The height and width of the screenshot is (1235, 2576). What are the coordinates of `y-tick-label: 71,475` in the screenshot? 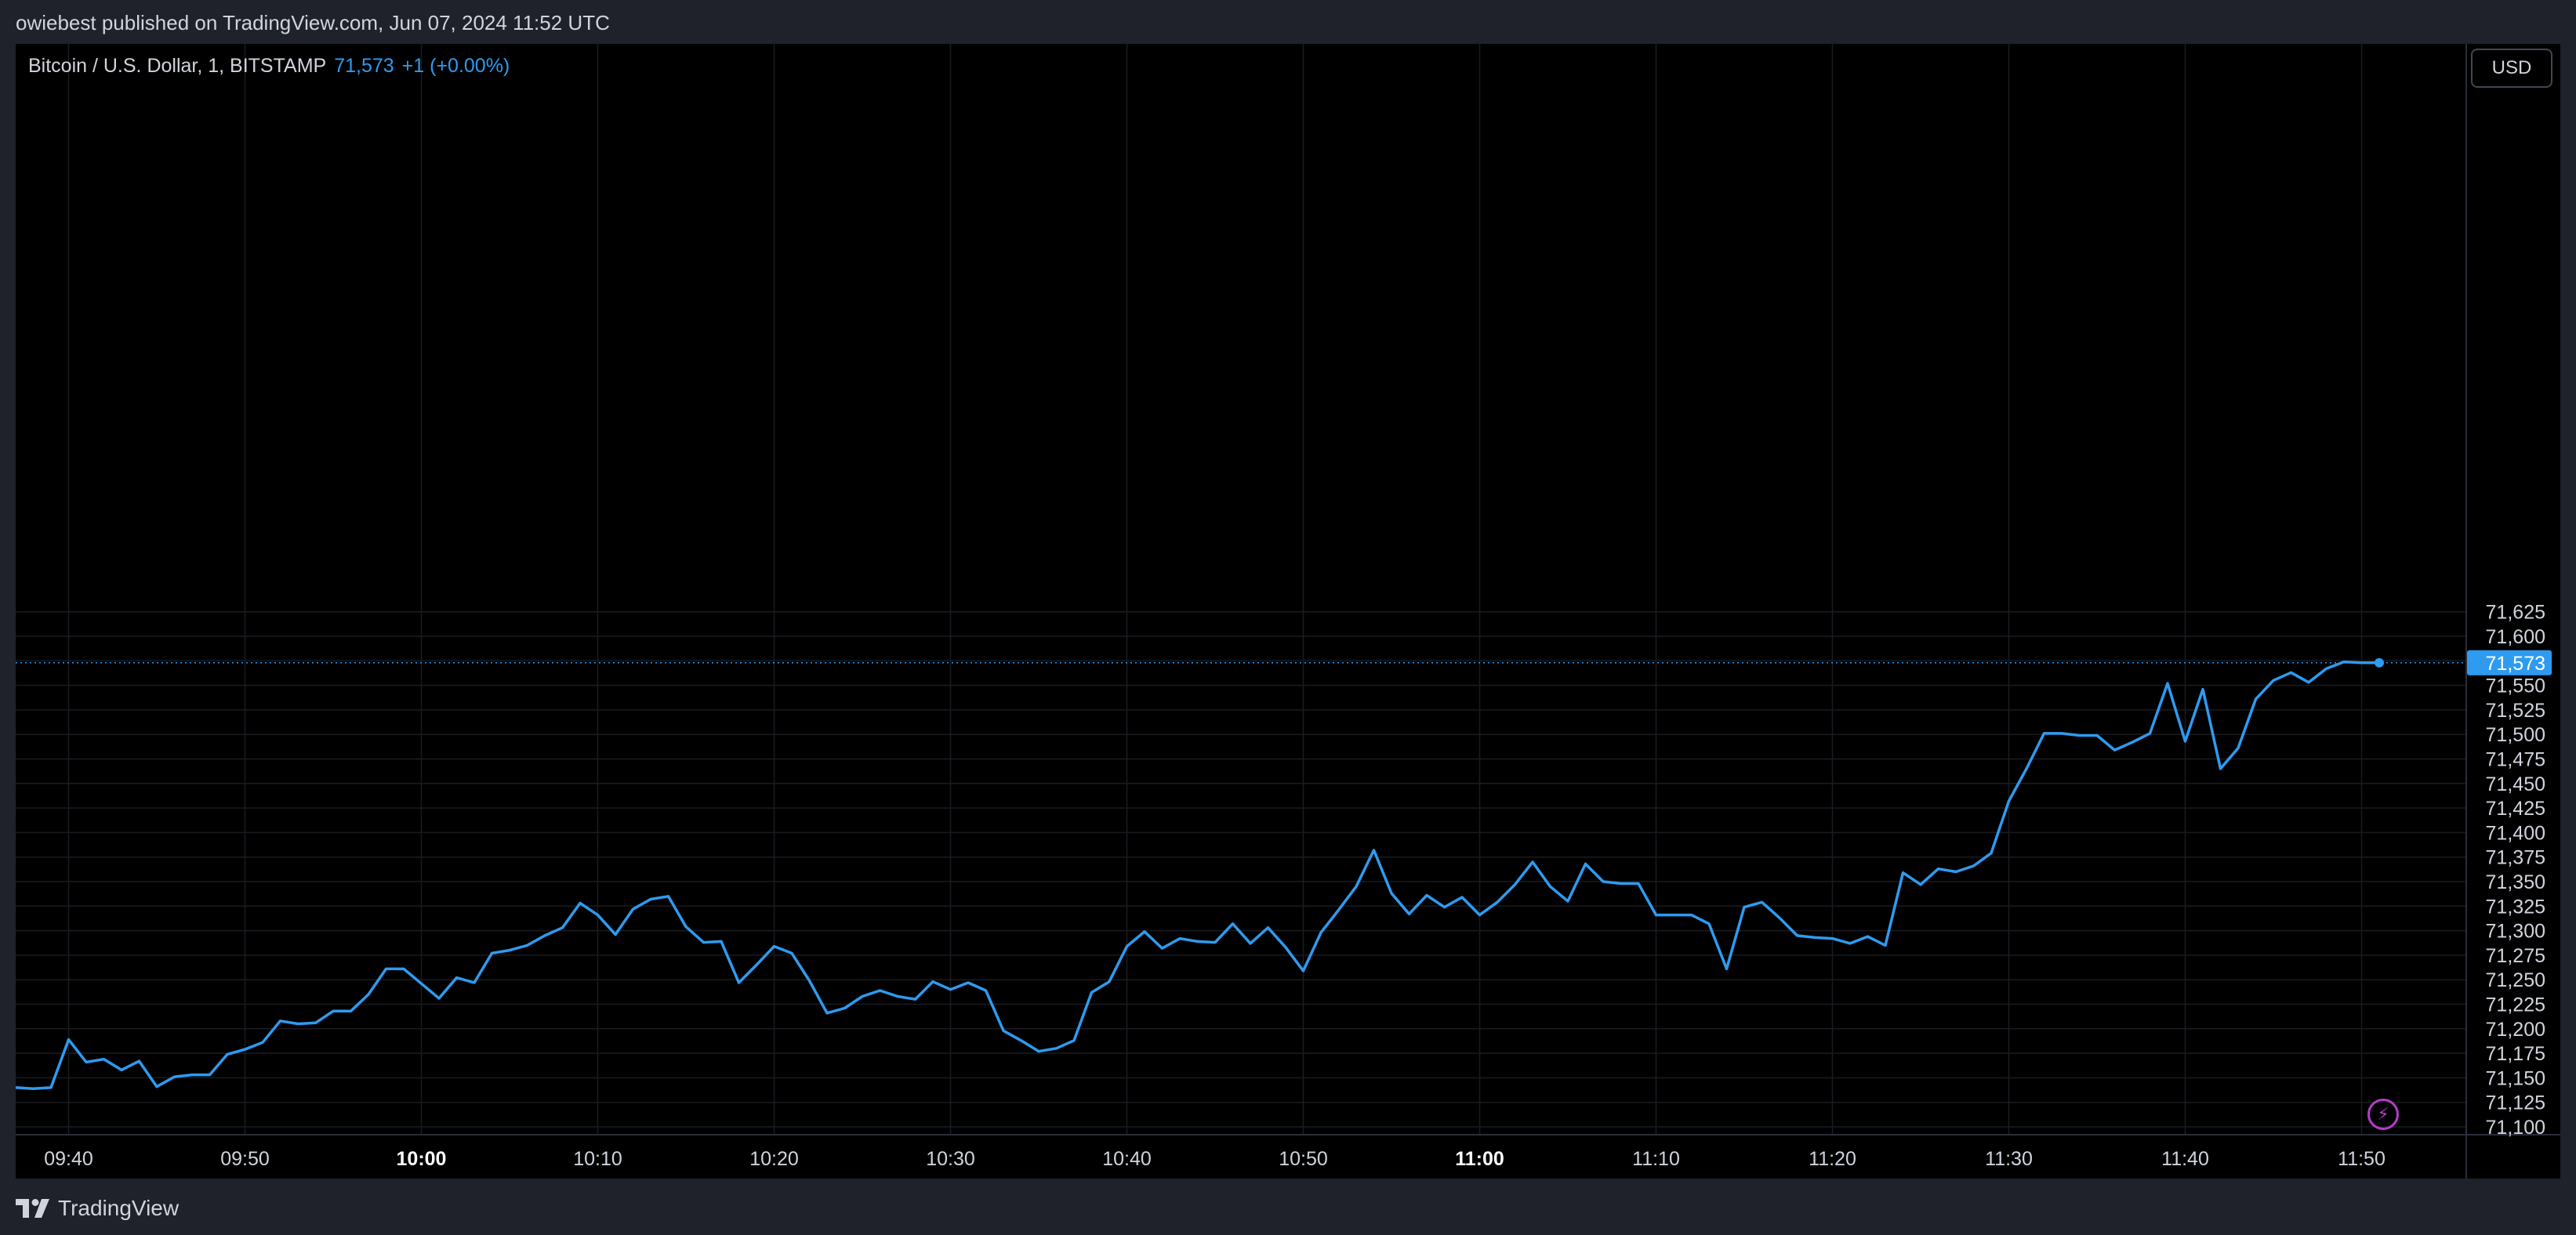 It's located at (2515, 760).